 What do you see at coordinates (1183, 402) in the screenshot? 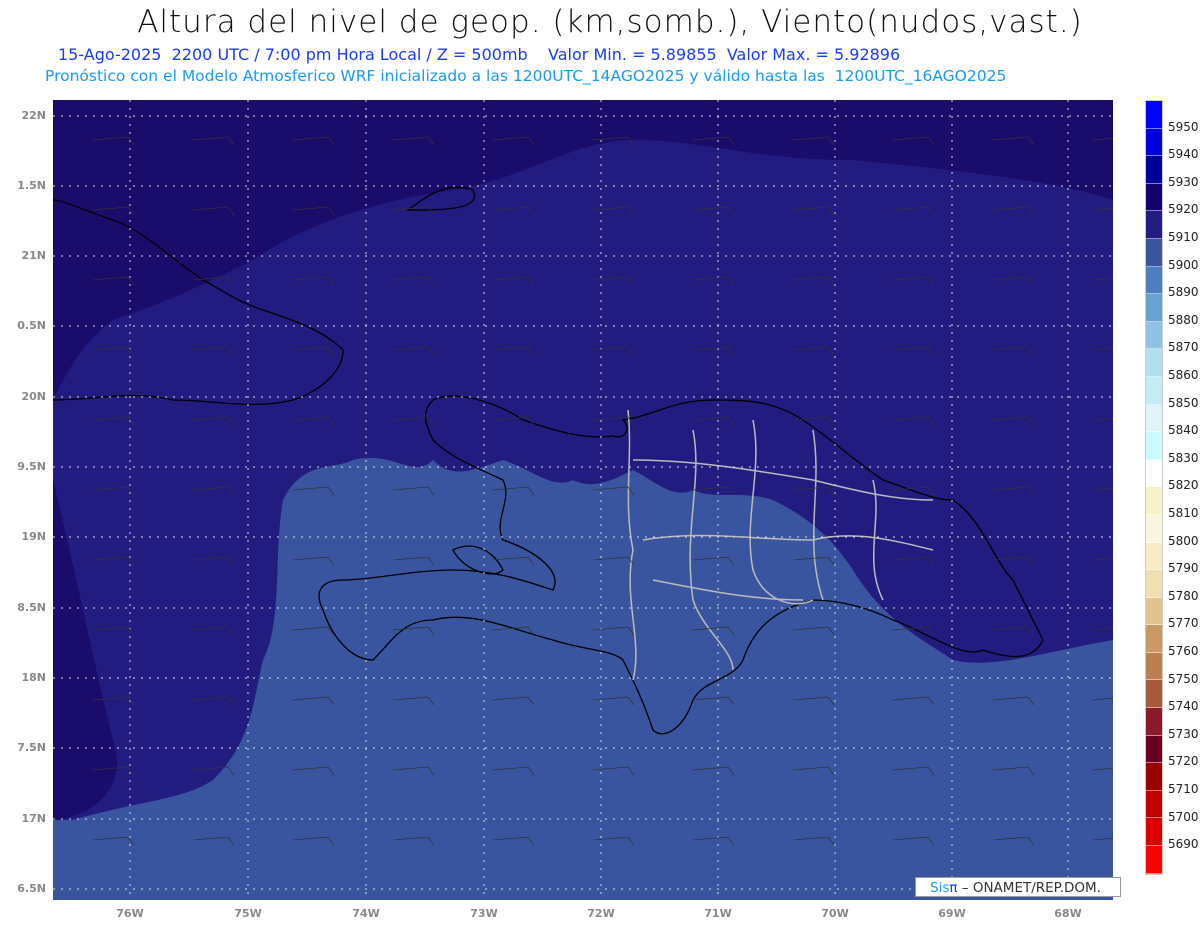
I see `colorbar-label: 5850` at bounding box center [1183, 402].